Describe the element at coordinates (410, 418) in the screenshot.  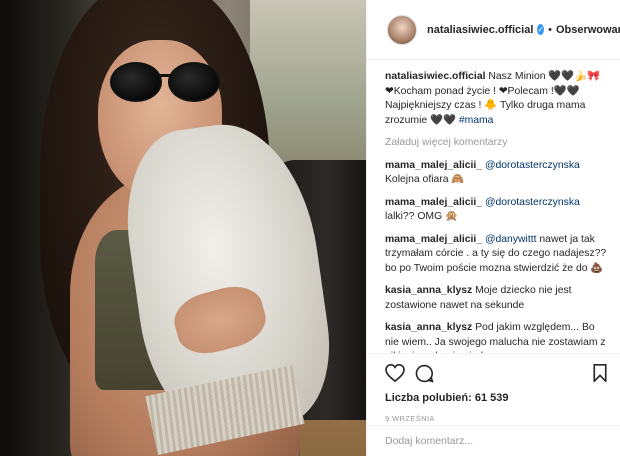
I see `post-date: 9 WRZEŚNIA` at that location.